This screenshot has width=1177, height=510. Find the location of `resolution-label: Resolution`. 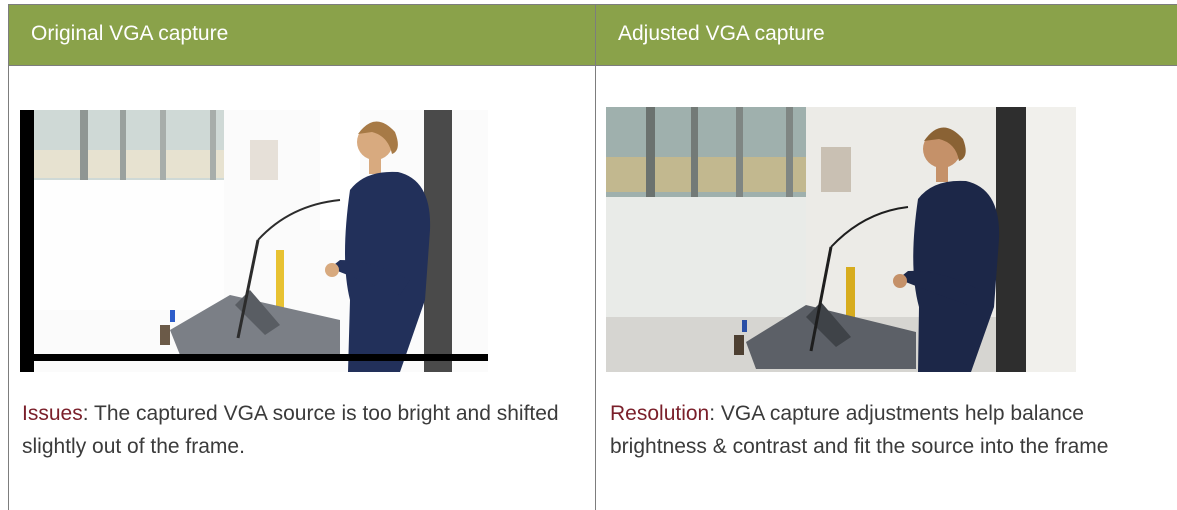

resolution-label: Resolution is located at coordinates (660, 413).